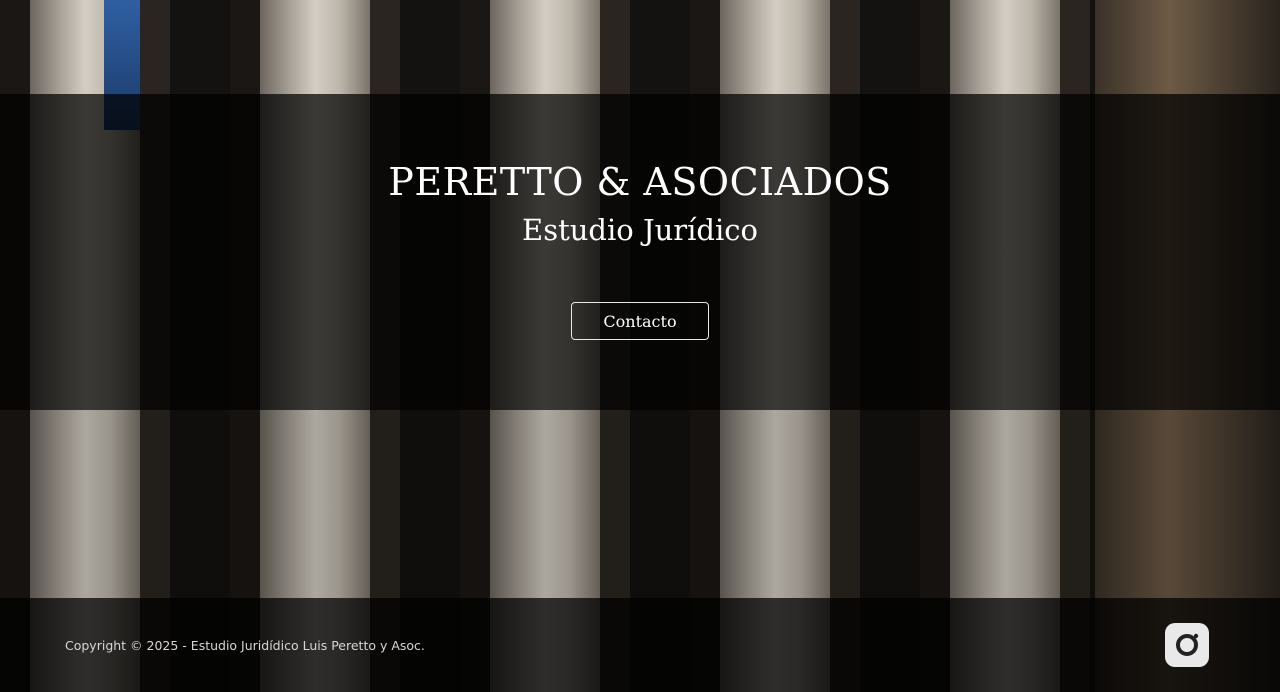 The height and width of the screenshot is (692, 1280). I want to click on contact-button: Contacto, so click(640, 321).